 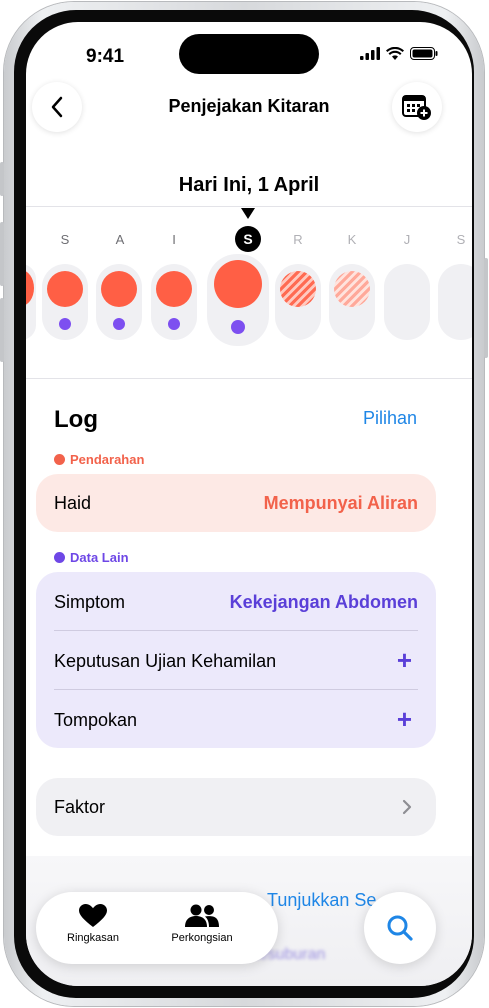 I want to click on today-period-marker, so click(x=238, y=284).